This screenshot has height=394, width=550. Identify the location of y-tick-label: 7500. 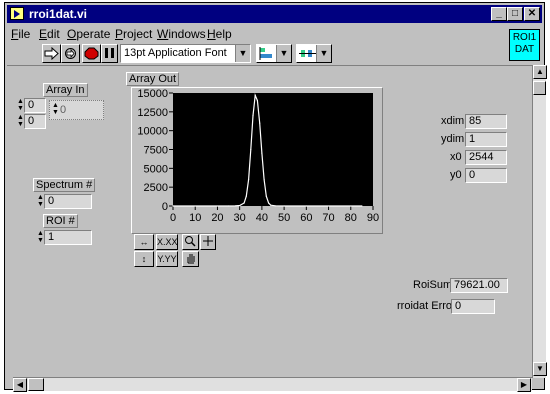
(156, 151).